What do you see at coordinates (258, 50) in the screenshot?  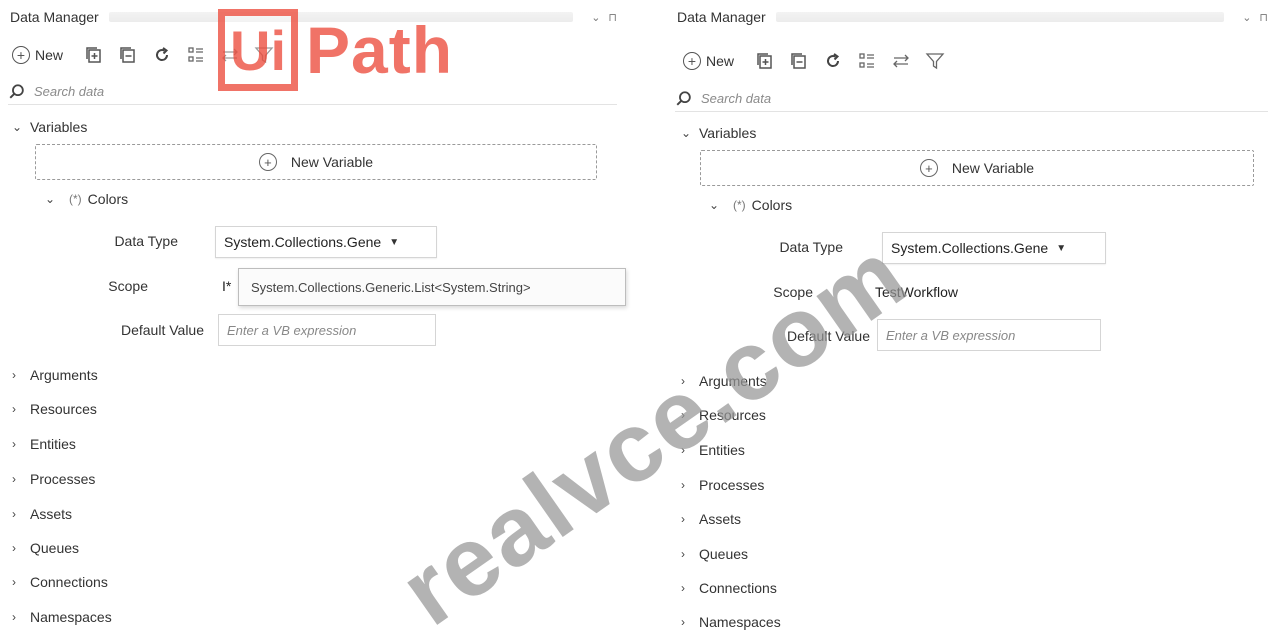 I see `logo-box: Ui` at bounding box center [258, 50].